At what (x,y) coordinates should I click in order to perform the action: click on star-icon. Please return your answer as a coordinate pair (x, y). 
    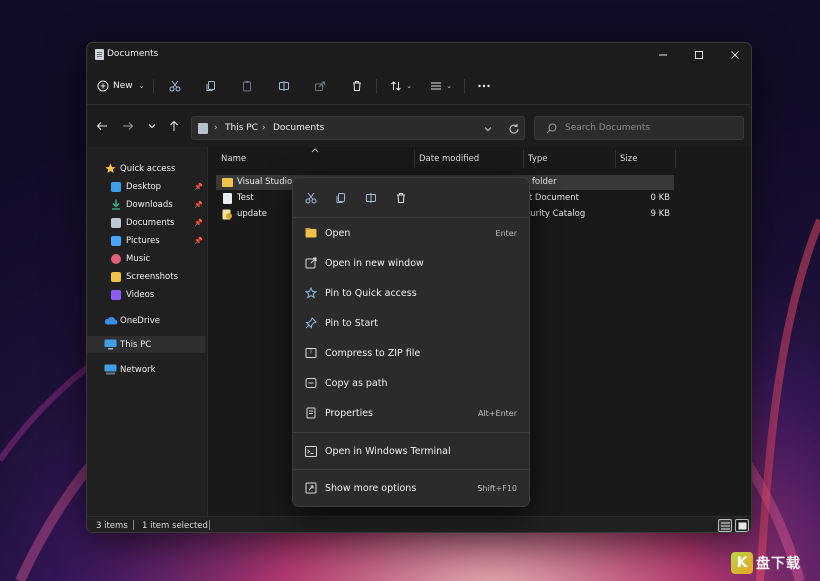
    Looking at the image, I should click on (110, 168).